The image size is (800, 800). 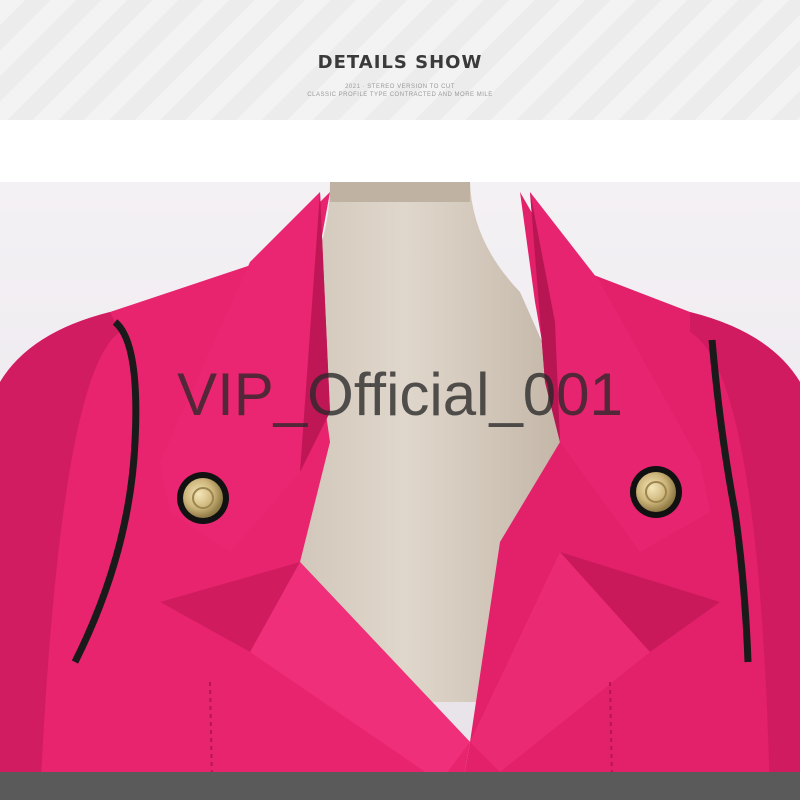 What do you see at coordinates (656, 492) in the screenshot?
I see `right-collar-button` at bounding box center [656, 492].